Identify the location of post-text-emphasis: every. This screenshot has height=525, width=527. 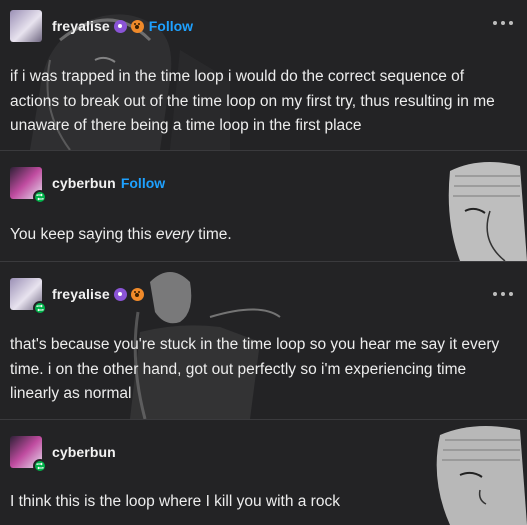
(174, 234).